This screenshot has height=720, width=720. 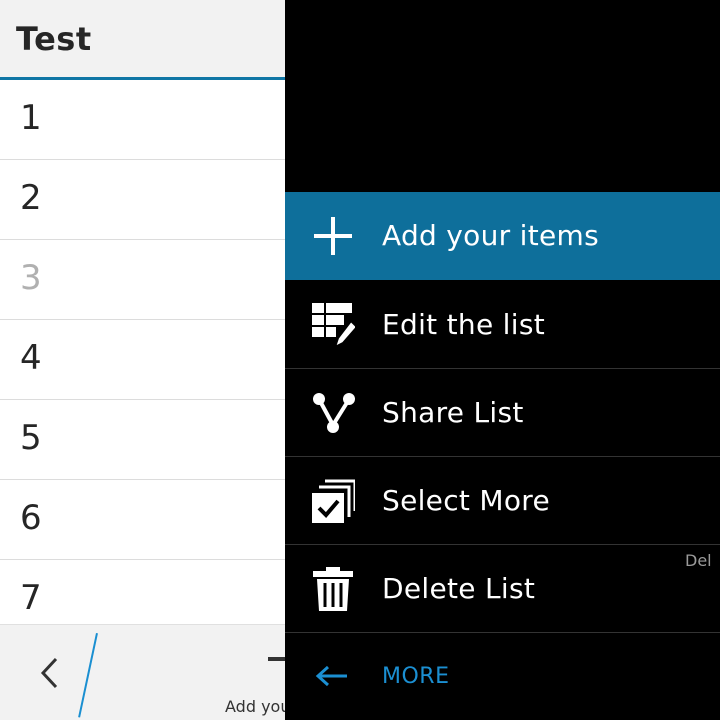 I want to click on action-add-label: Add you, so click(x=257, y=706).